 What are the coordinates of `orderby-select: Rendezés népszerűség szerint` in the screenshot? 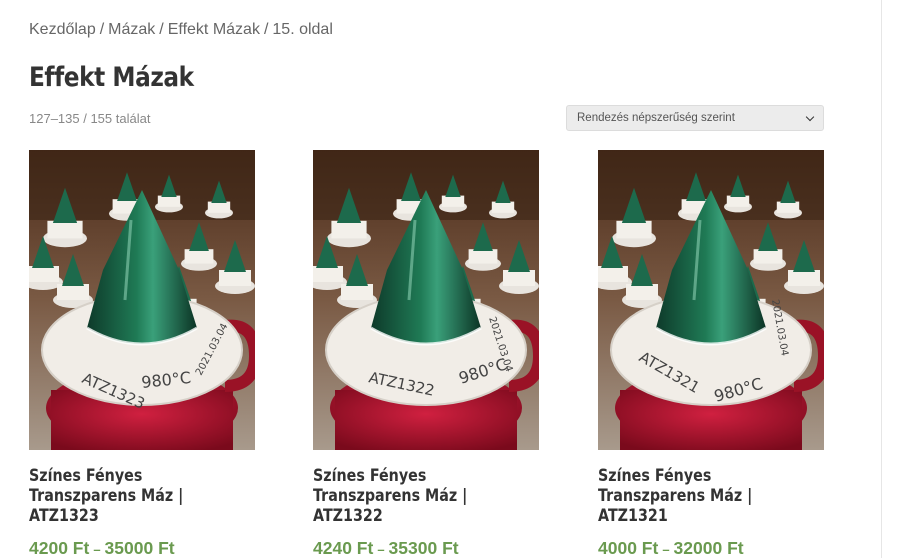 It's located at (695, 118).